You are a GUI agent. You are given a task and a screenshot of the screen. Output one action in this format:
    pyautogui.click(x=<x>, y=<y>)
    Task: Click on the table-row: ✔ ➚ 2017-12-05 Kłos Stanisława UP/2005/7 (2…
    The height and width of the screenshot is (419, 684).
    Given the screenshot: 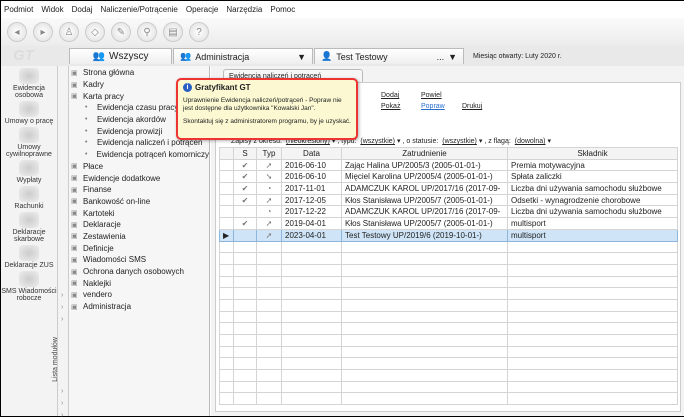 What is the action you would take?
    pyautogui.click(x=448, y=200)
    